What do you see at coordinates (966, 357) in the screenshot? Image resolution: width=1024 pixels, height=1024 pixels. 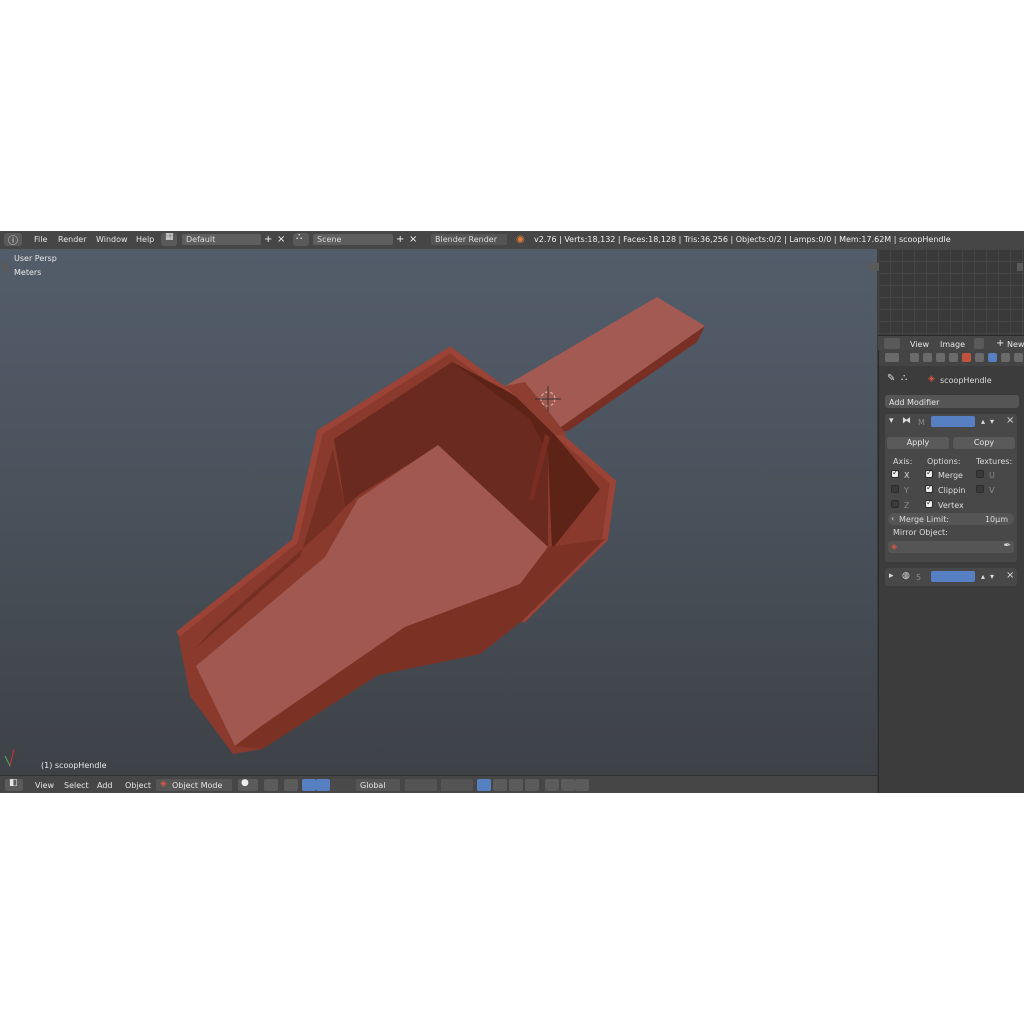 I see `object-tab-icon` at bounding box center [966, 357].